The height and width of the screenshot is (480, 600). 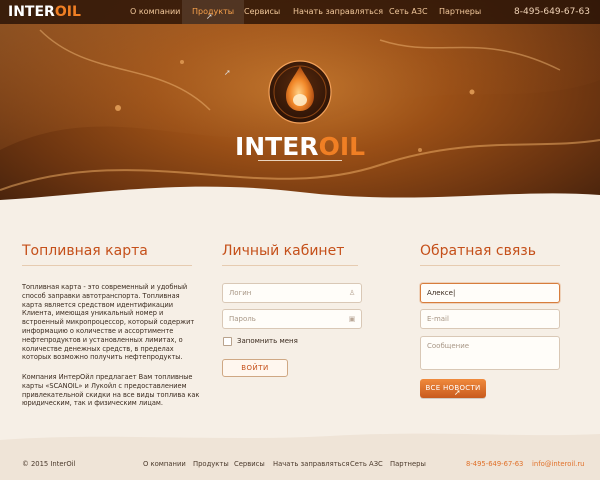 What do you see at coordinates (494, 464) in the screenshot?
I see `footer-phone: 8-495-649-67-63` at bounding box center [494, 464].